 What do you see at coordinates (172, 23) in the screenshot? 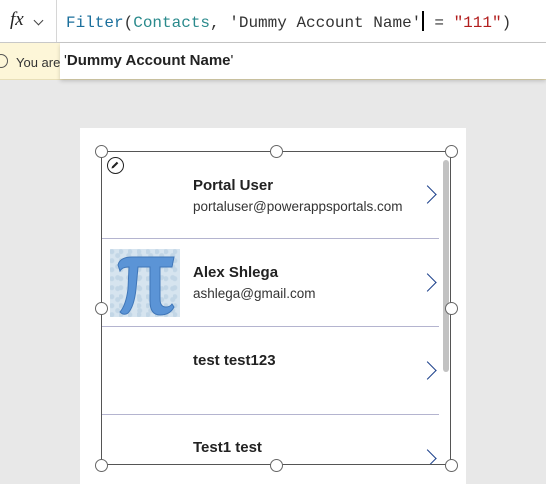
I see `formula-source-token: Contacts` at bounding box center [172, 23].